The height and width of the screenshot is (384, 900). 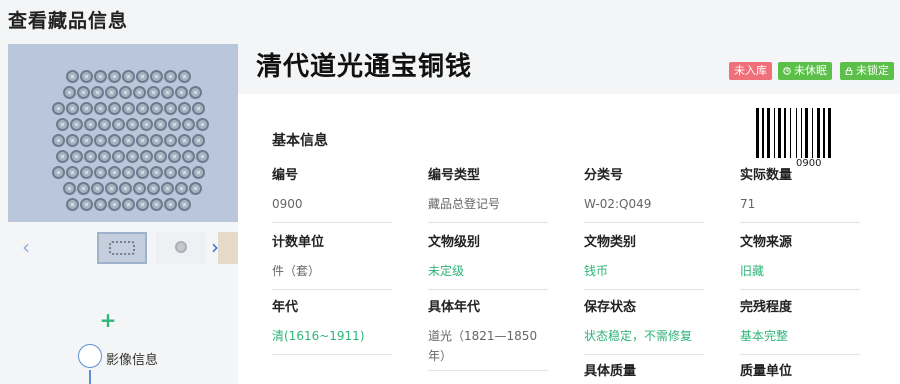 What do you see at coordinates (488, 208) in the screenshot?
I see `field-value: 藏品总登记号` at bounding box center [488, 208].